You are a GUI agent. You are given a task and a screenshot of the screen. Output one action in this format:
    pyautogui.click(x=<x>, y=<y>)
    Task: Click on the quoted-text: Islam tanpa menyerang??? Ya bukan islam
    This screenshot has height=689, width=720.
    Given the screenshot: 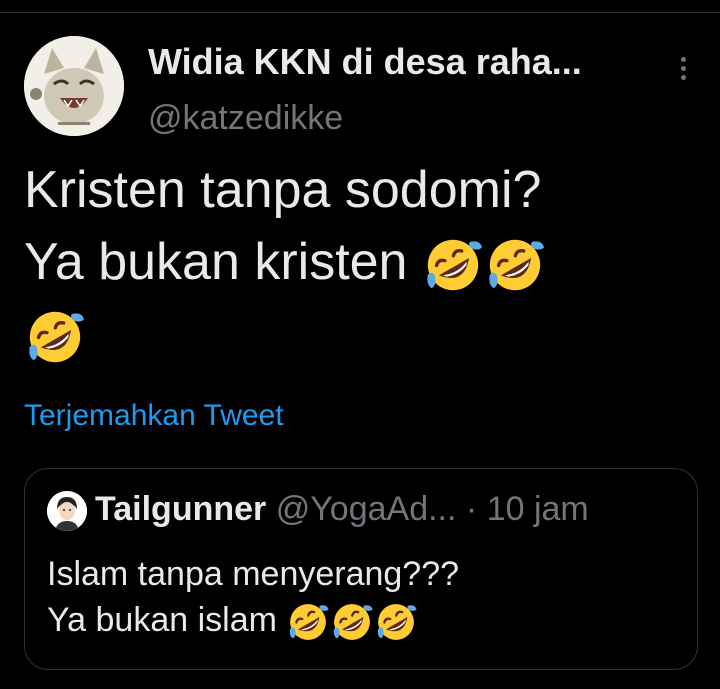 What is the action you would take?
    pyautogui.click(x=367, y=597)
    